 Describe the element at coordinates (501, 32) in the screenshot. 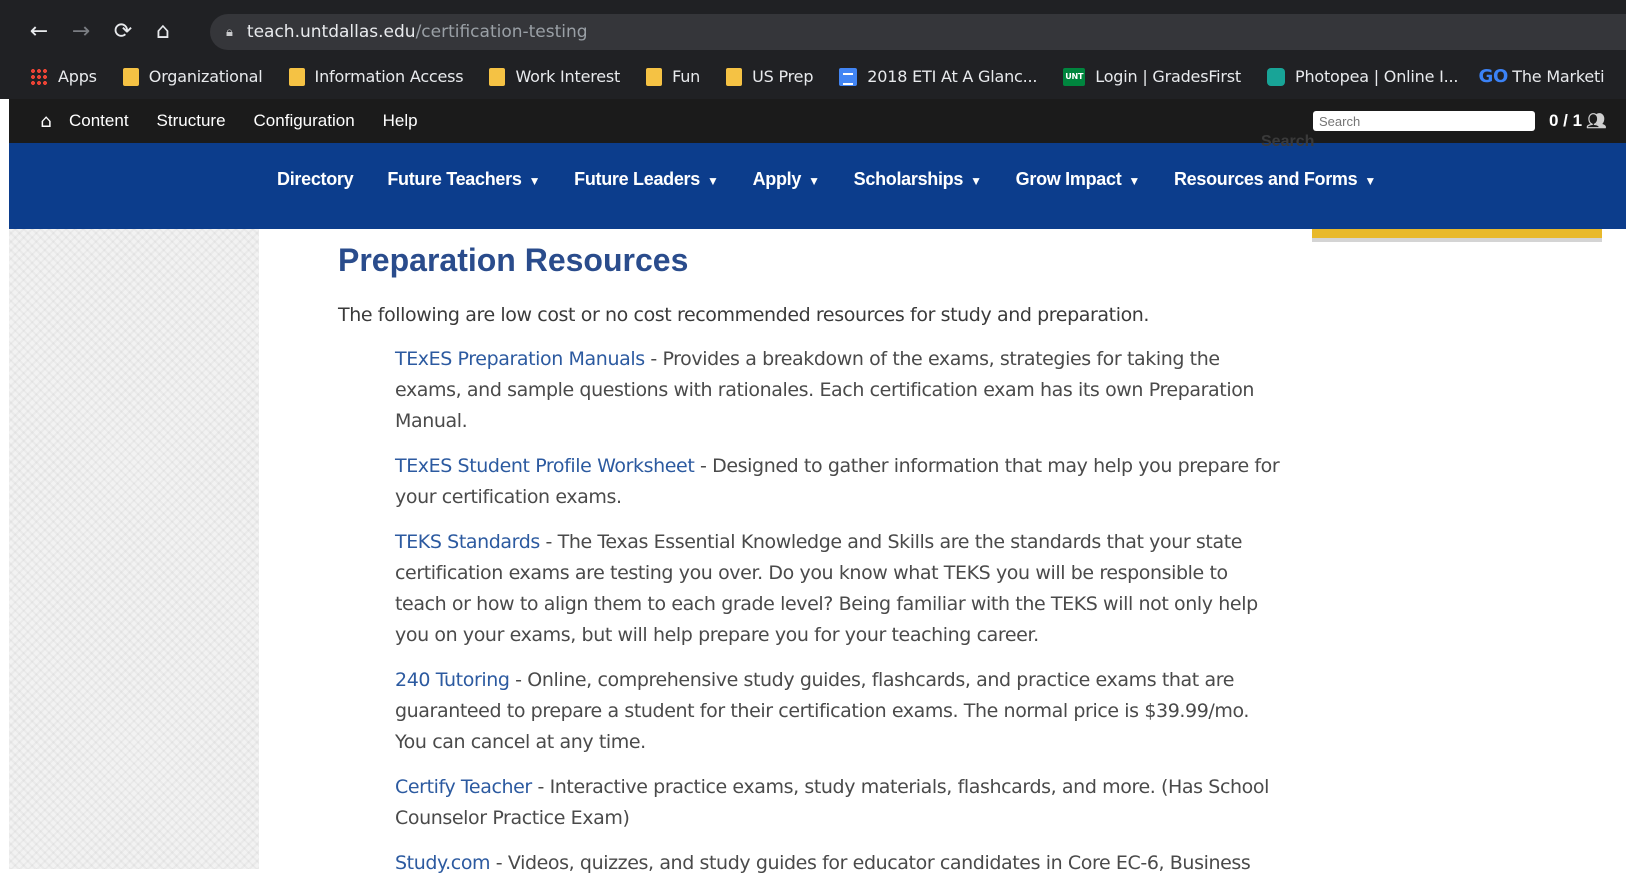

I see `url-path: /certification-testing` at that location.